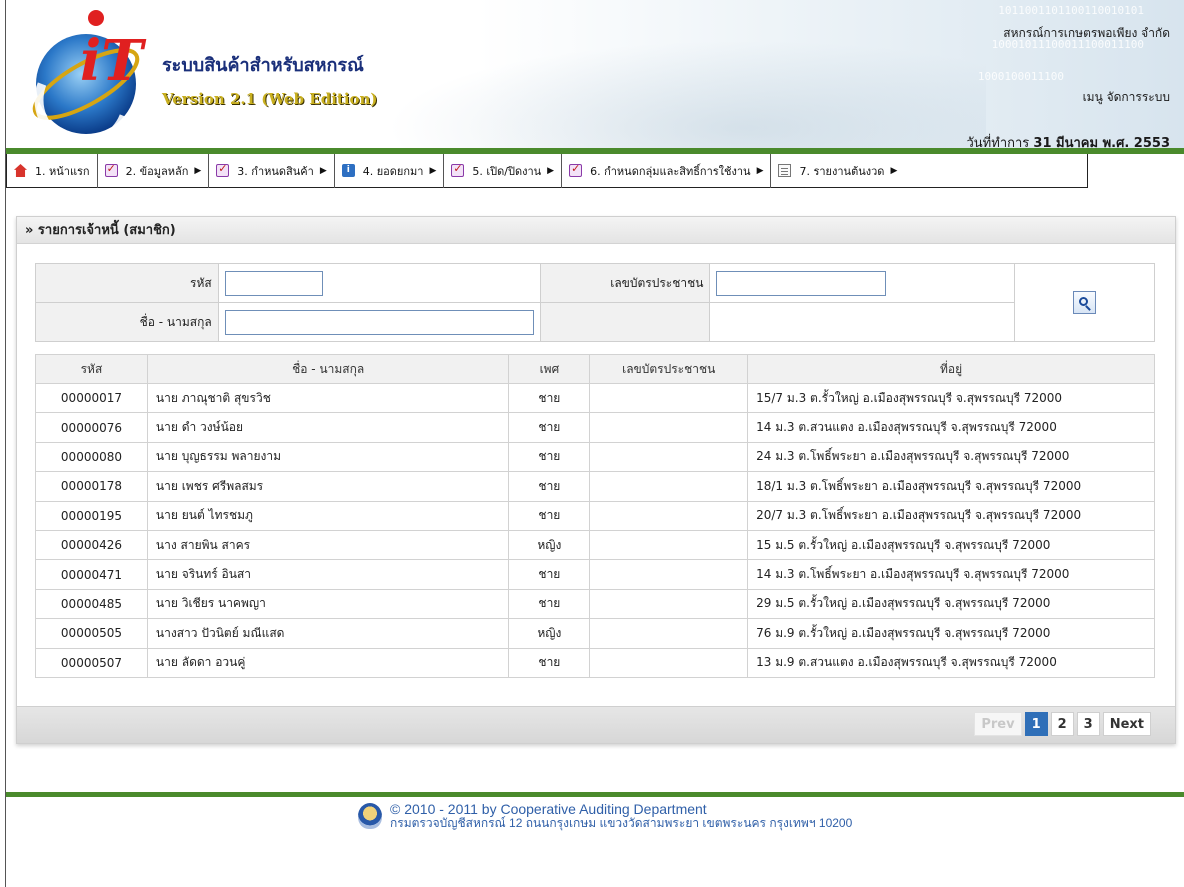 The height and width of the screenshot is (887, 1184). Describe the element at coordinates (91, 369) in the screenshot. I see `column-header-code: รหัส` at that location.